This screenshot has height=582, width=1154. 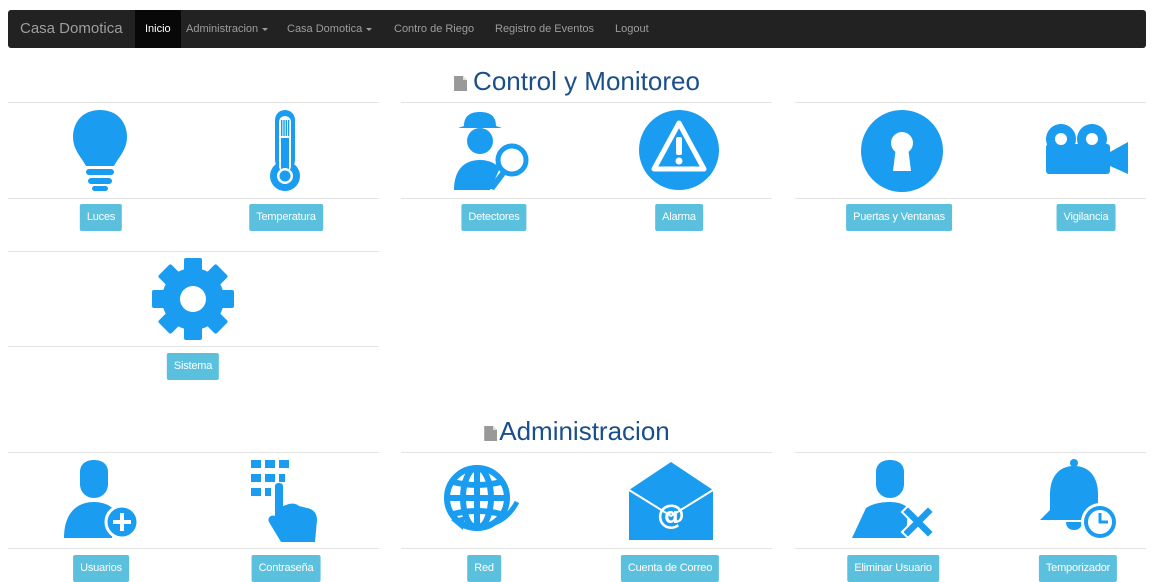 What do you see at coordinates (481, 500) in the screenshot?
I see `globe-icon` at bounding box center [481, 500].